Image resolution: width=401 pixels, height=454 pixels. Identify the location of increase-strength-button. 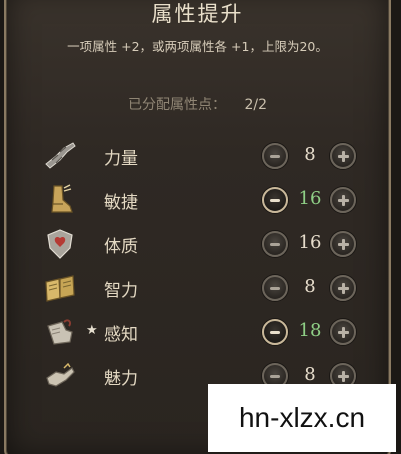
(343, 156).